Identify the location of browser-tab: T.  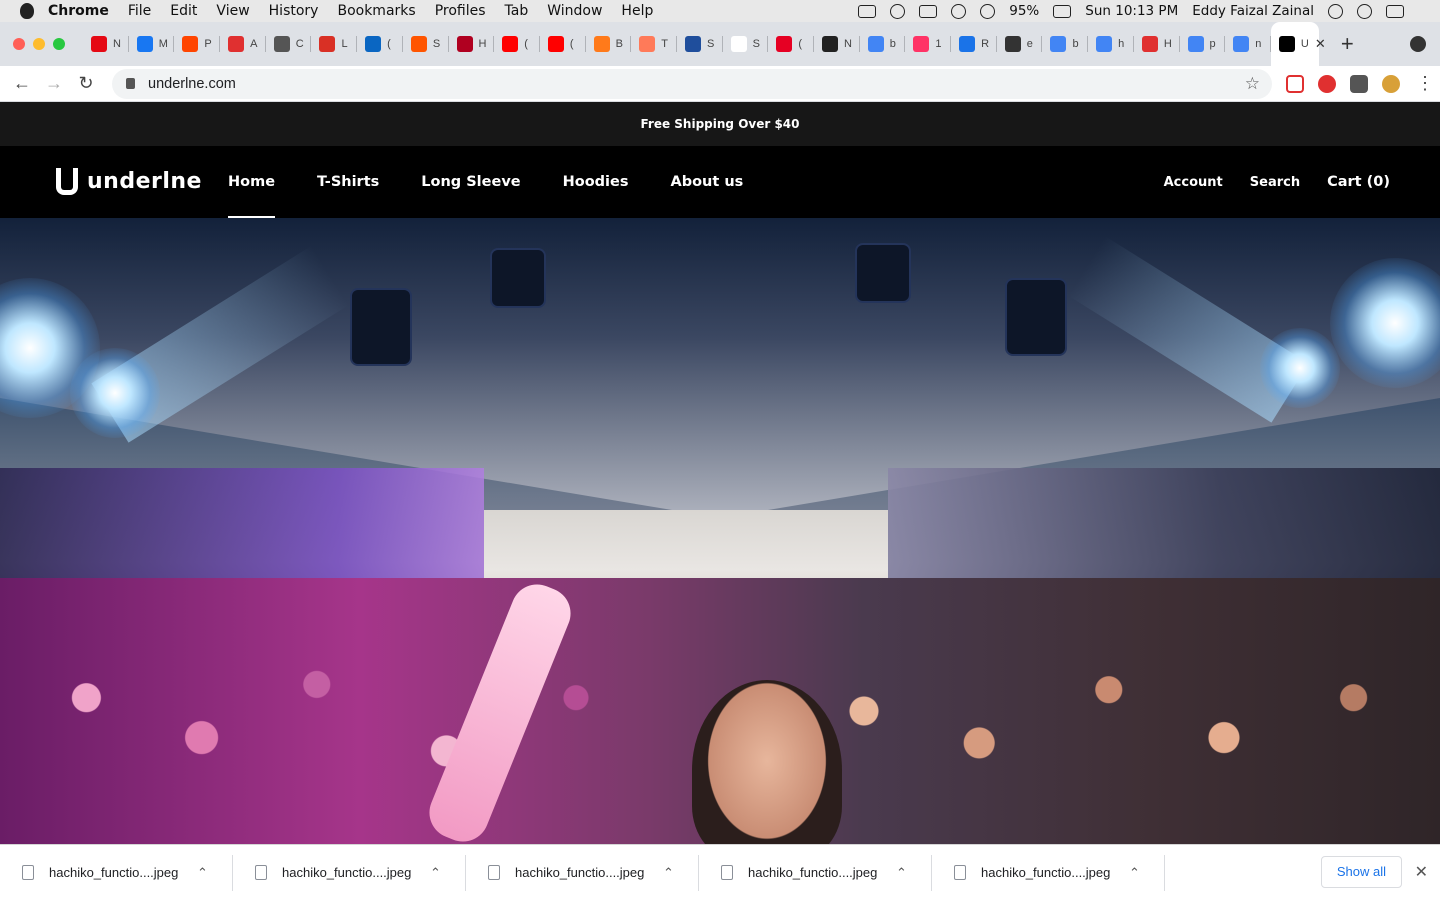
(654, 44).